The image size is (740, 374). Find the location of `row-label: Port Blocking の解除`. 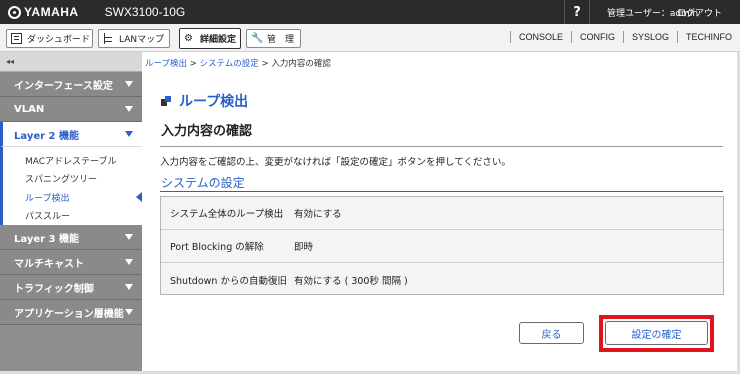

row-label: Port Blocking の解除 is located at coordinates (217, 247).